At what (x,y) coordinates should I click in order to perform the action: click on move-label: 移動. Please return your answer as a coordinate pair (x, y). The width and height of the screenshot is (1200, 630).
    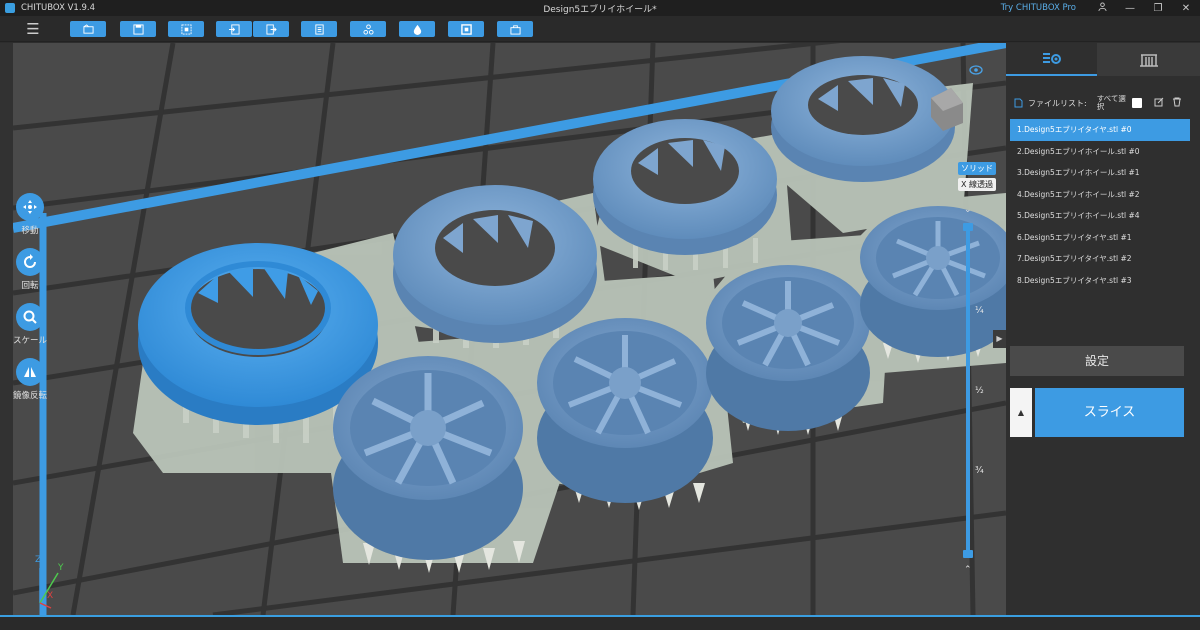
    Looking at the image, I should click on (30, 231).